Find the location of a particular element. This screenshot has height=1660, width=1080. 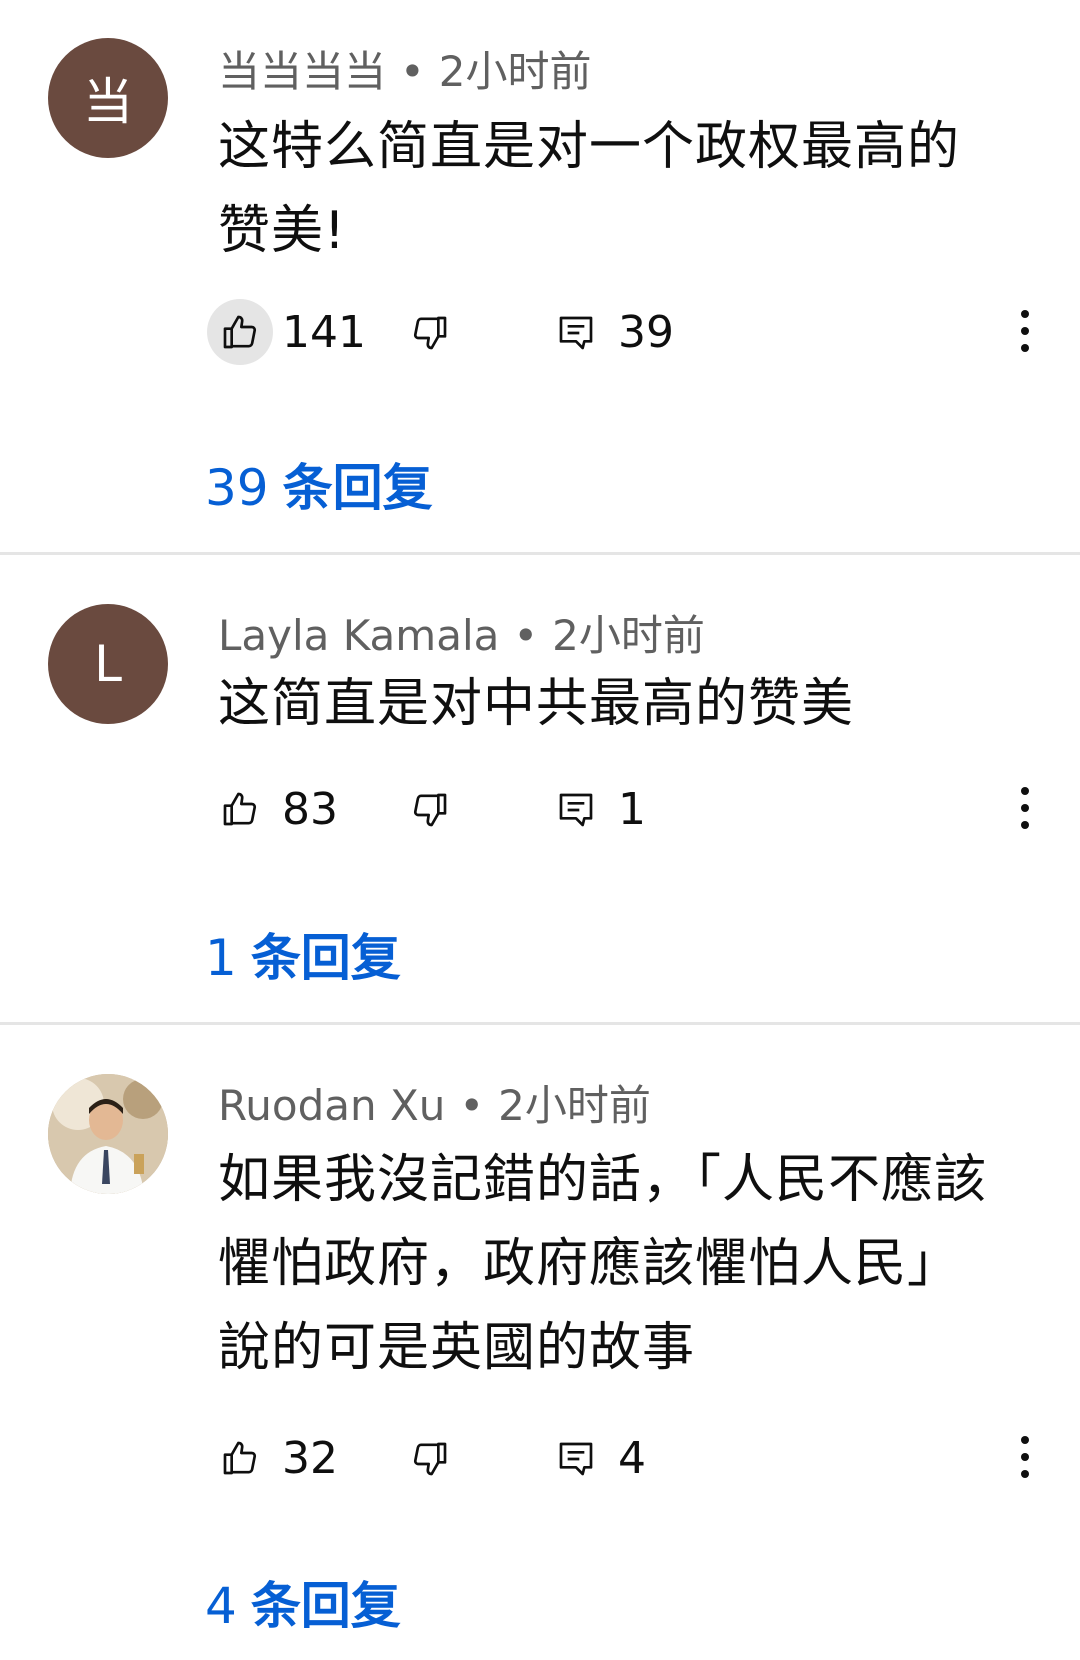

reply-count: 1 is located at coordinates (632, 809).